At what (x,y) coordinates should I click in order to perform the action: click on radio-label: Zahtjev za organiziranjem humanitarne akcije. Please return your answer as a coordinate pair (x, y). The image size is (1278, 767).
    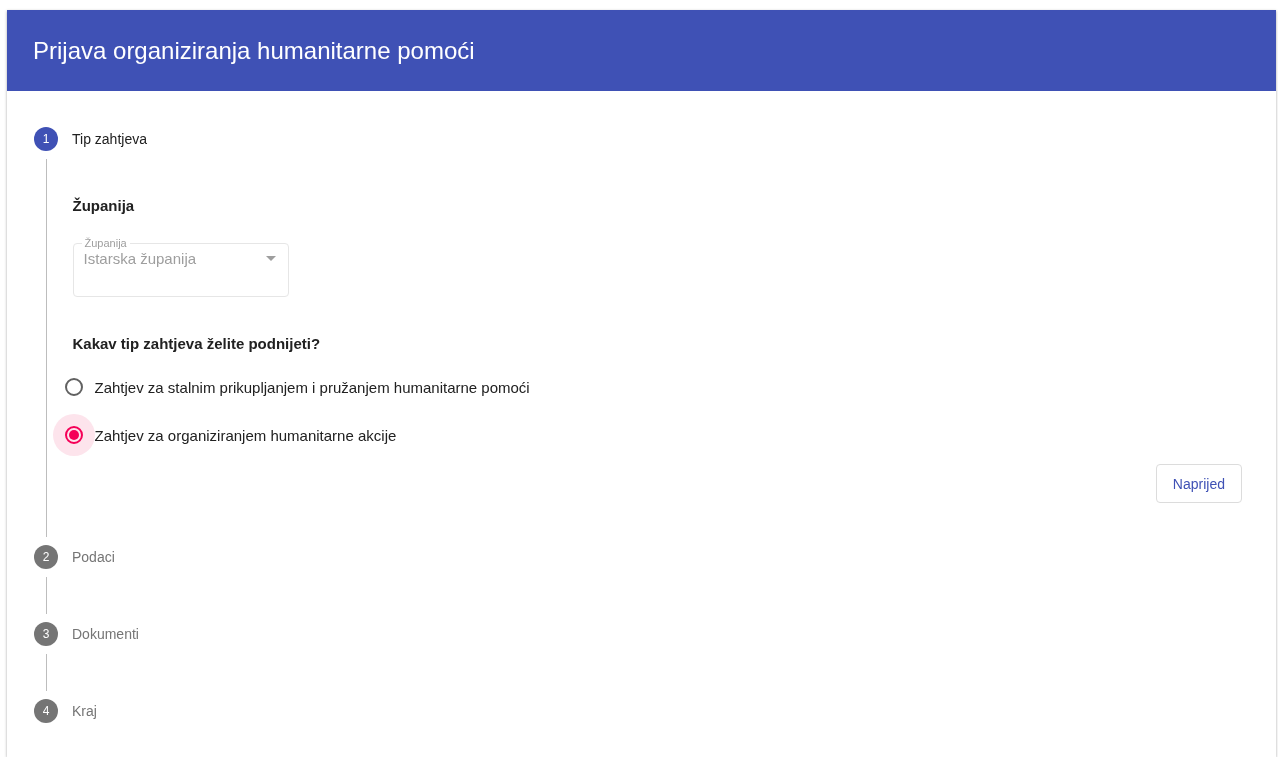
    Looking at the image, I should click on (245, 435).